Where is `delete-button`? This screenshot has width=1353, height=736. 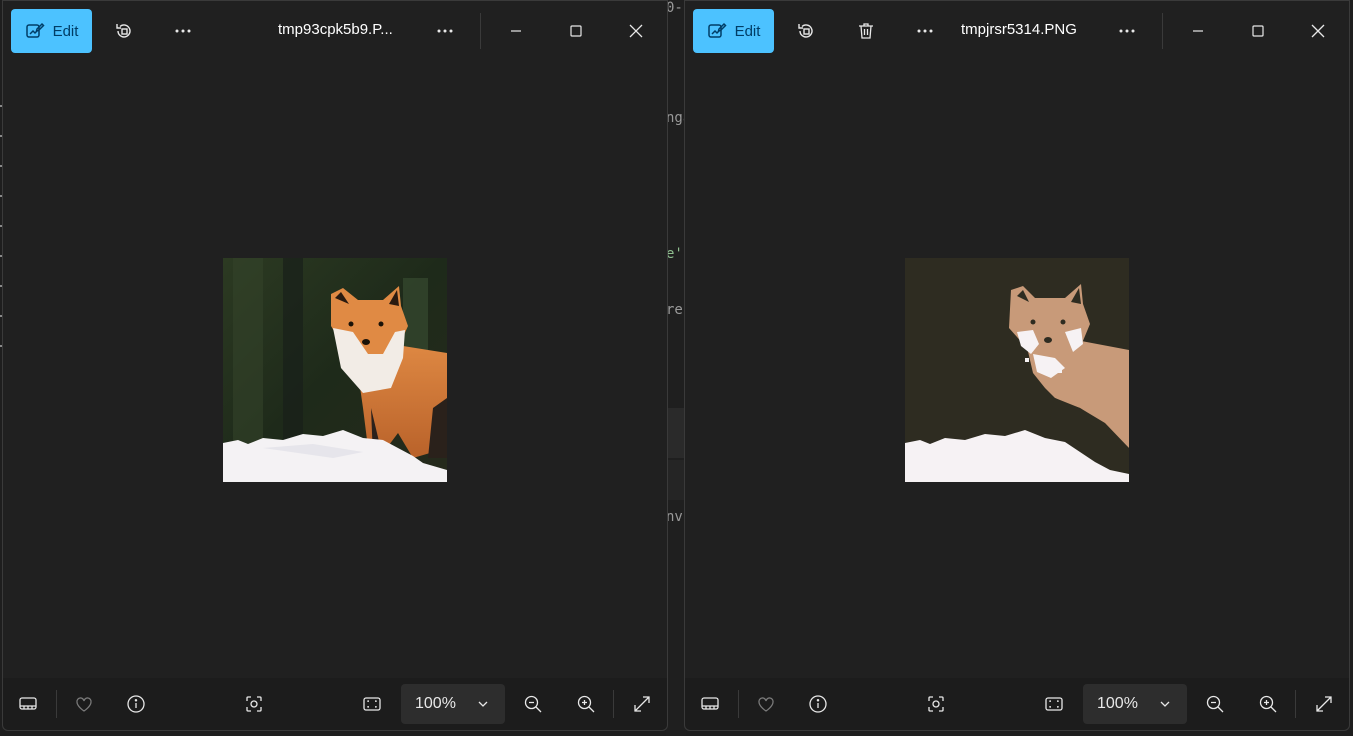
delete-button is located at coordinates (866, 31).